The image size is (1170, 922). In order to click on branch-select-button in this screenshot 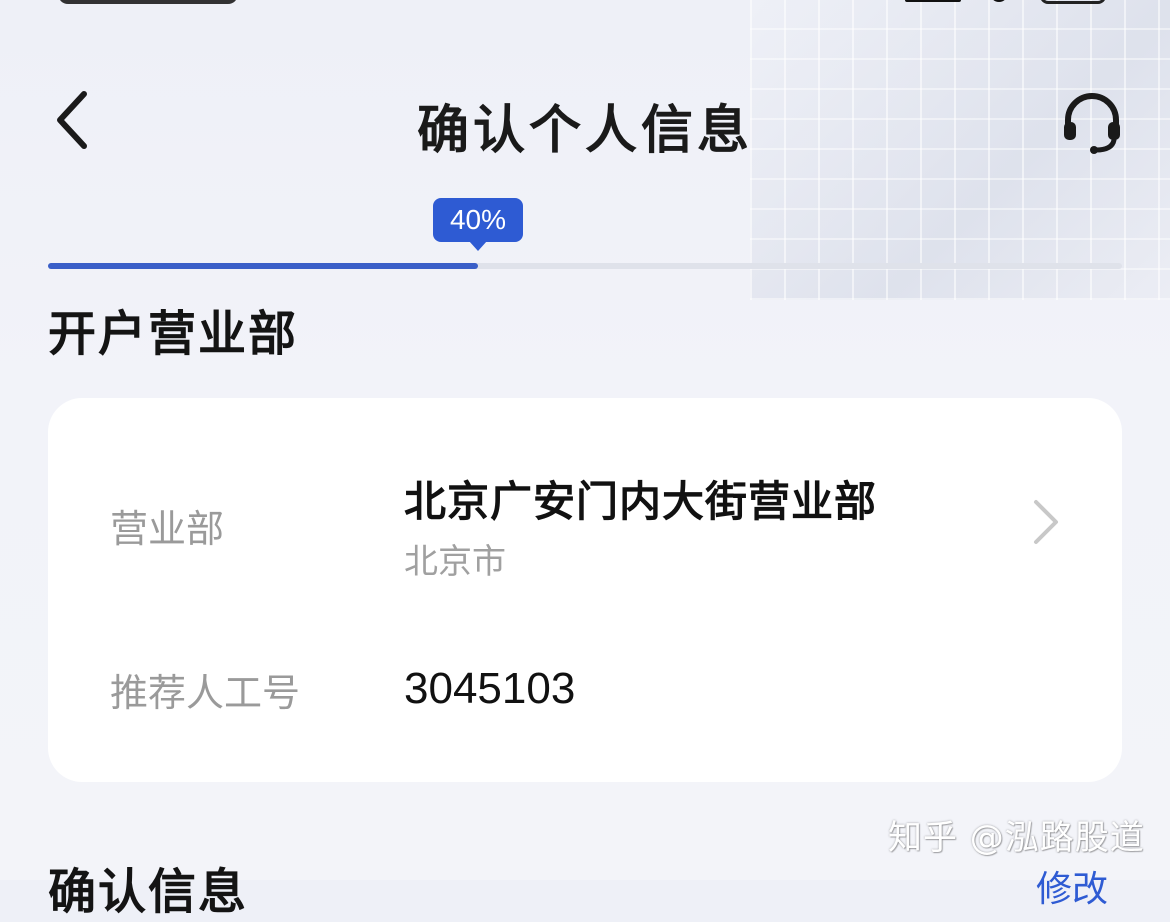, I will do `click(1046, 522)`.